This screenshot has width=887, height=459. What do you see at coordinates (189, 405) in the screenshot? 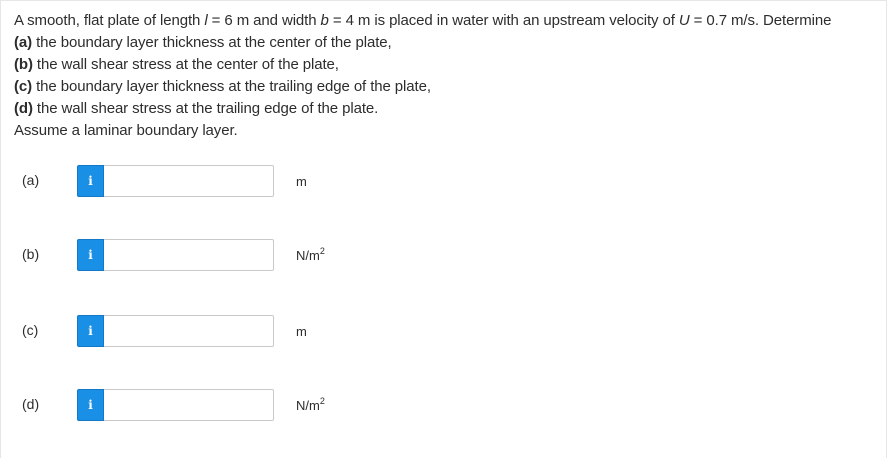
I see `answer-input-d` at bounding box center [189, 405].